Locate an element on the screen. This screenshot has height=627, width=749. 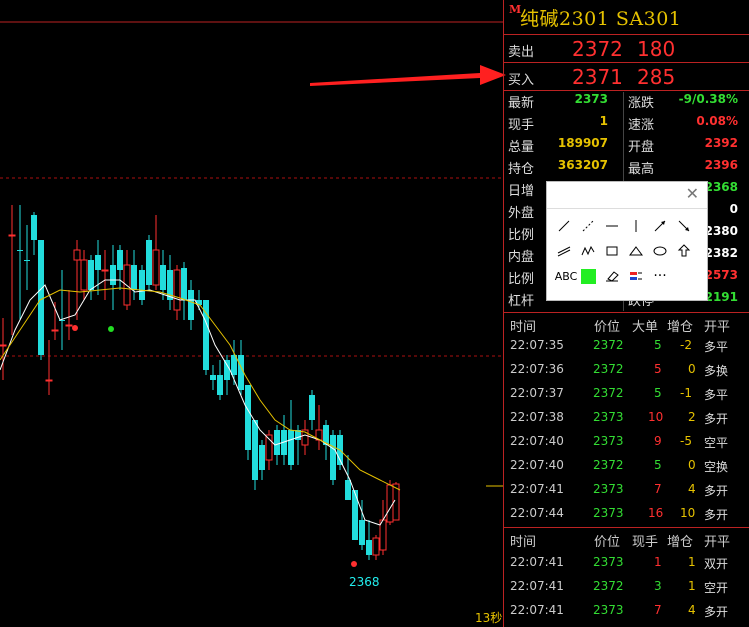
quote-value: 2396 is located at coordinates (721, 165).